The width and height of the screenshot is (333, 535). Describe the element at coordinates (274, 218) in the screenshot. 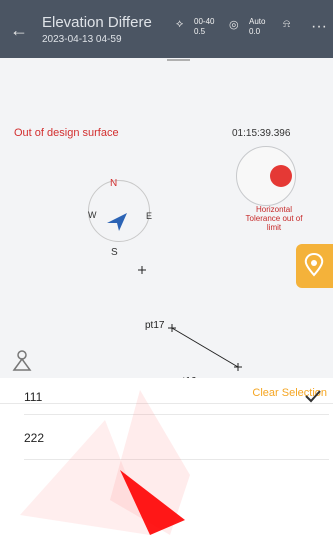

I see `tolerance-message: Horizontal Tolerance out of limit` at that location.